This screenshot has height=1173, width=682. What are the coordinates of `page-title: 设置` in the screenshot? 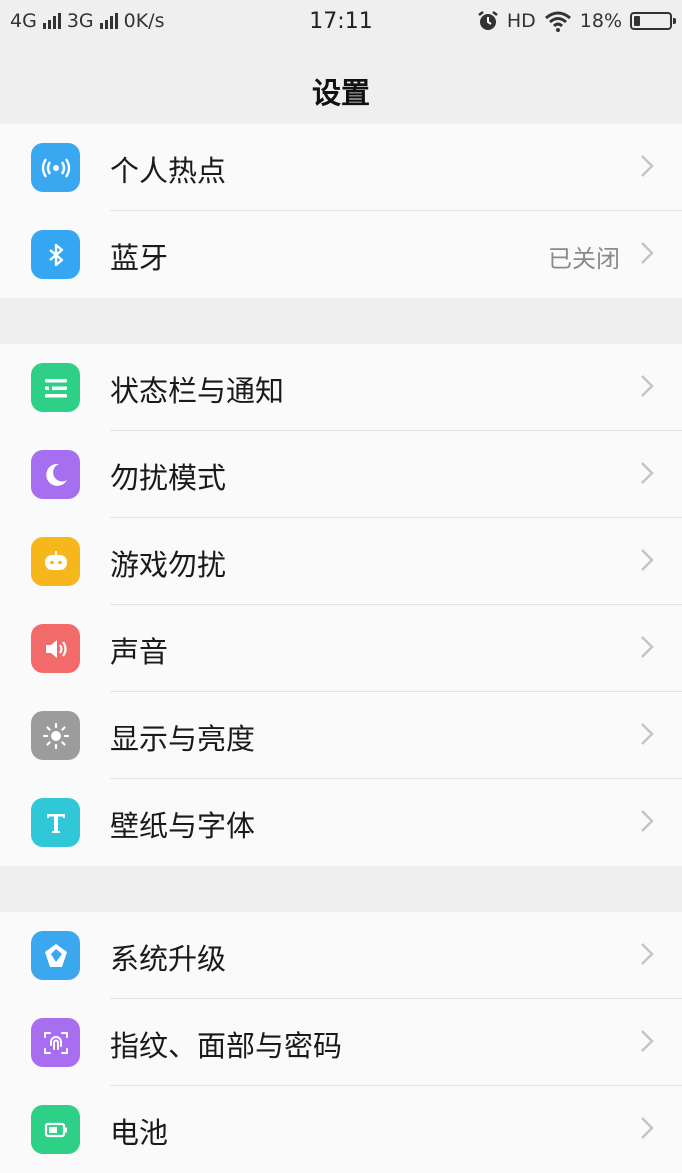 It's located at (340, 93).